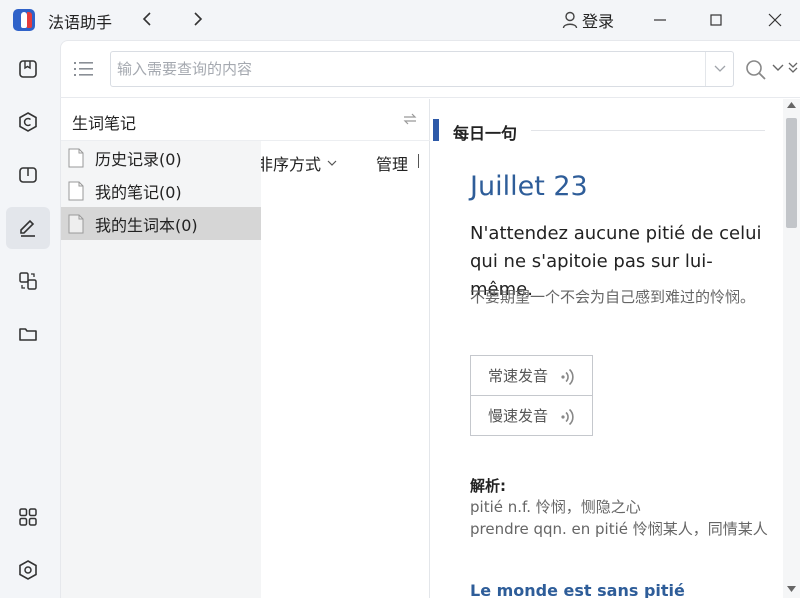  What do you see at coordinates (518, 416) in the screenshot?
I see `slow-speed-label: 慢速发音` at bounding box center [518, 416].